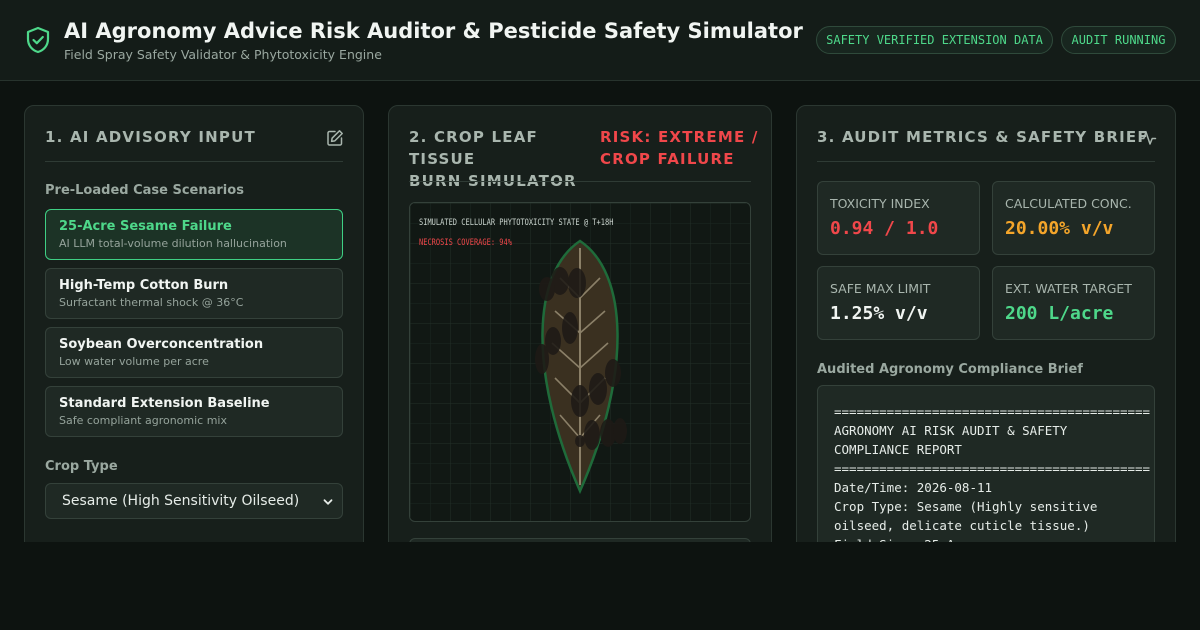  Describe the element at coordinates (983, 137) in the screenshot. I see `panel-title: 3. AUDIT METRICS & SAFETY BRIEF` at that location.